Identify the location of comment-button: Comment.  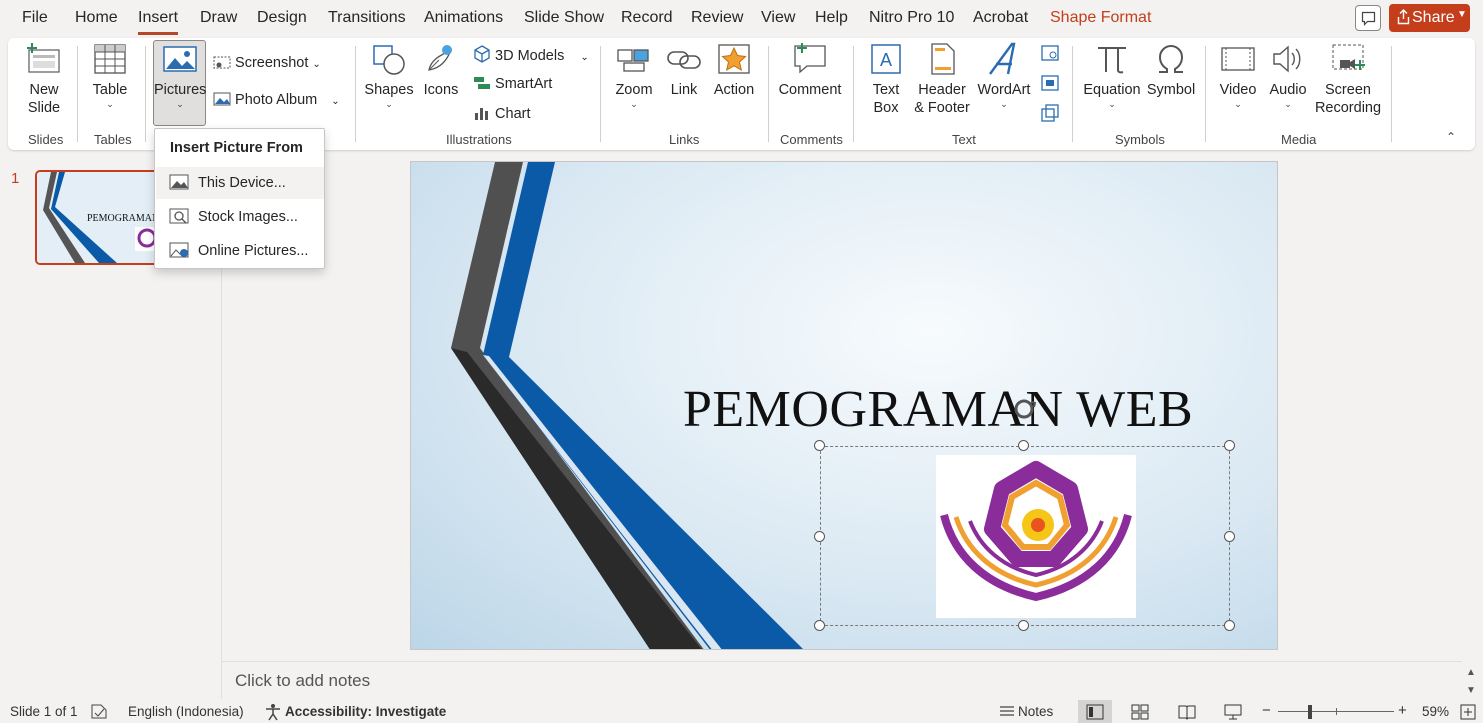
(810, 70).